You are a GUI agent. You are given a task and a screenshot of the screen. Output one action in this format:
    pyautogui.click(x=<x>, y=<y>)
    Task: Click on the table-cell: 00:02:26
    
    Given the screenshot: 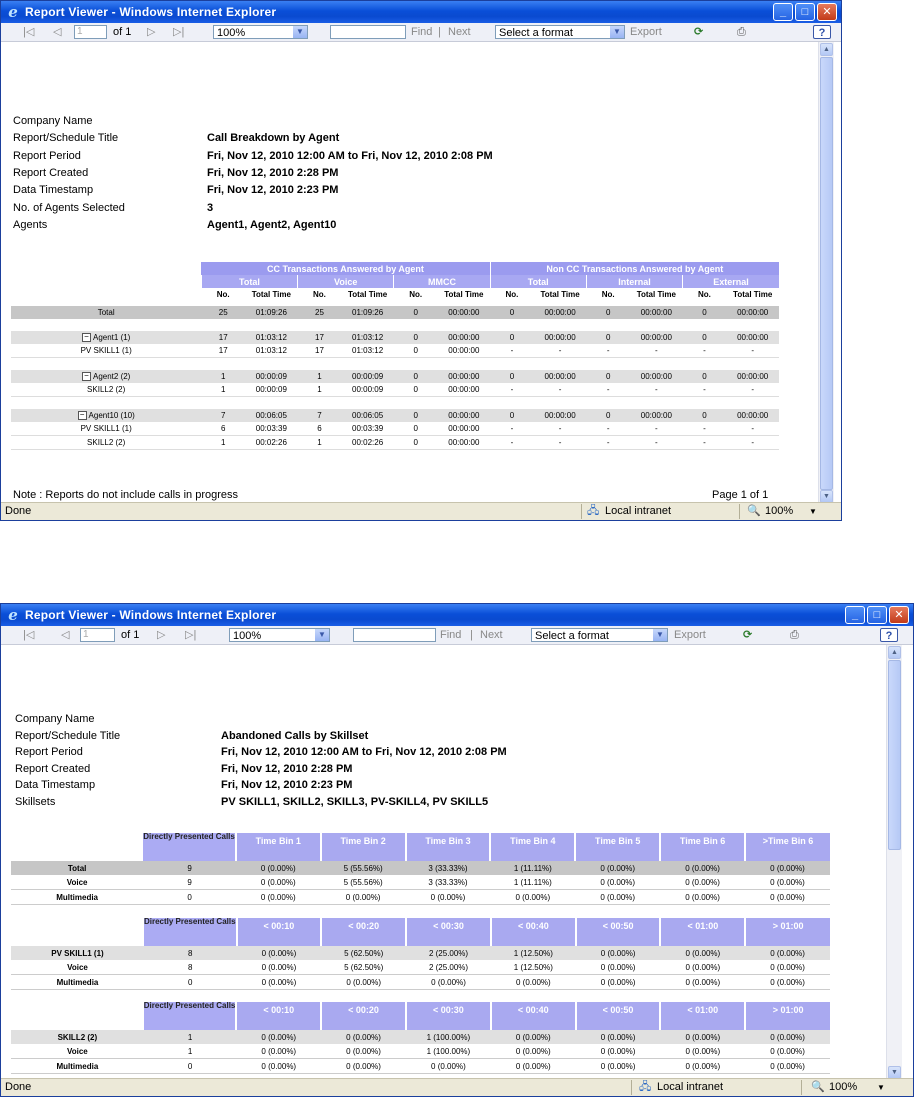 What is the action you would take?
    pyautogui.click(x=271, y=442)
    